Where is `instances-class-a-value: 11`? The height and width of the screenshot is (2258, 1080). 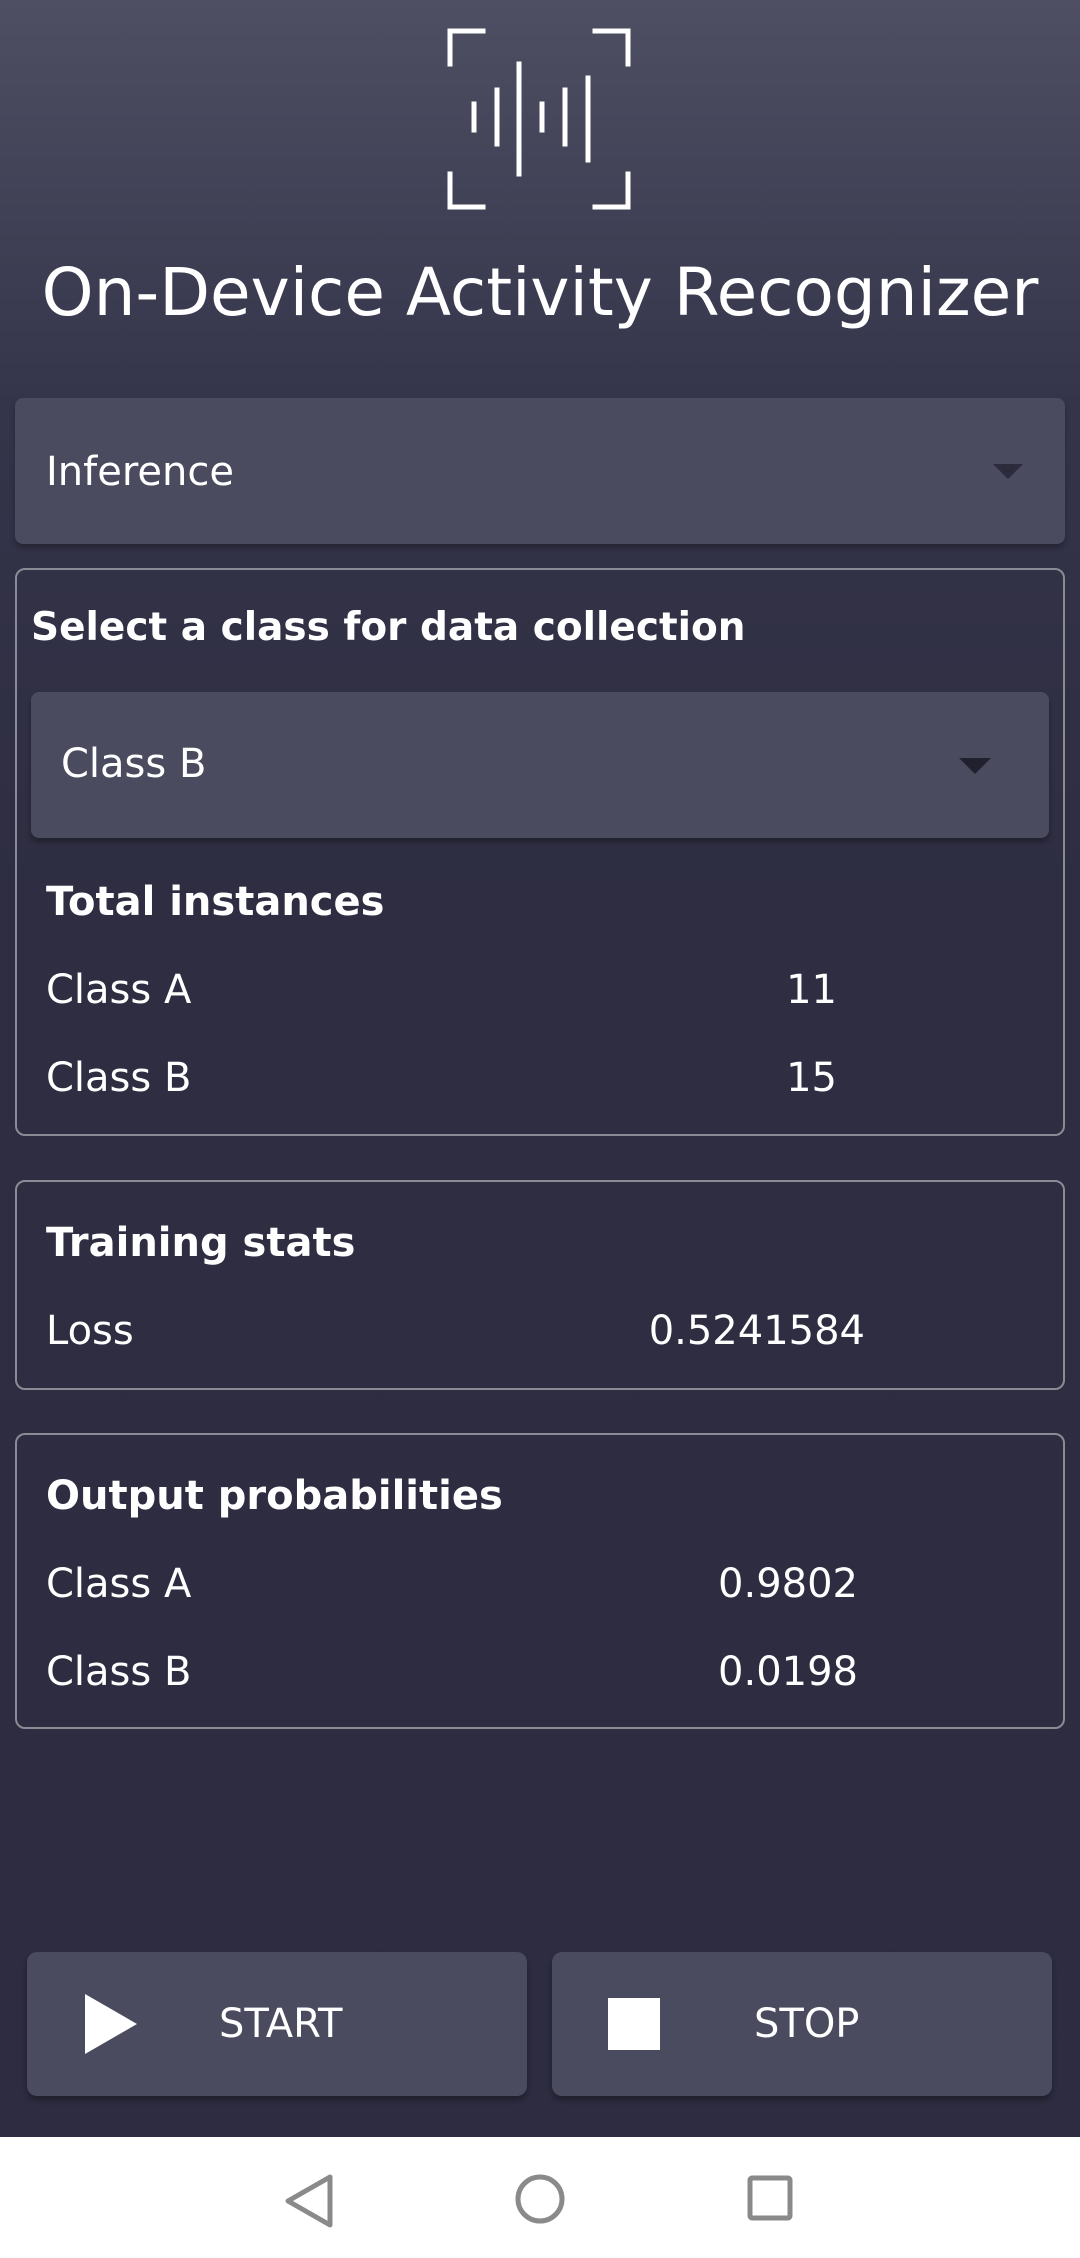 instances-class-a-value: 11 is located at coordinates (811, 990).